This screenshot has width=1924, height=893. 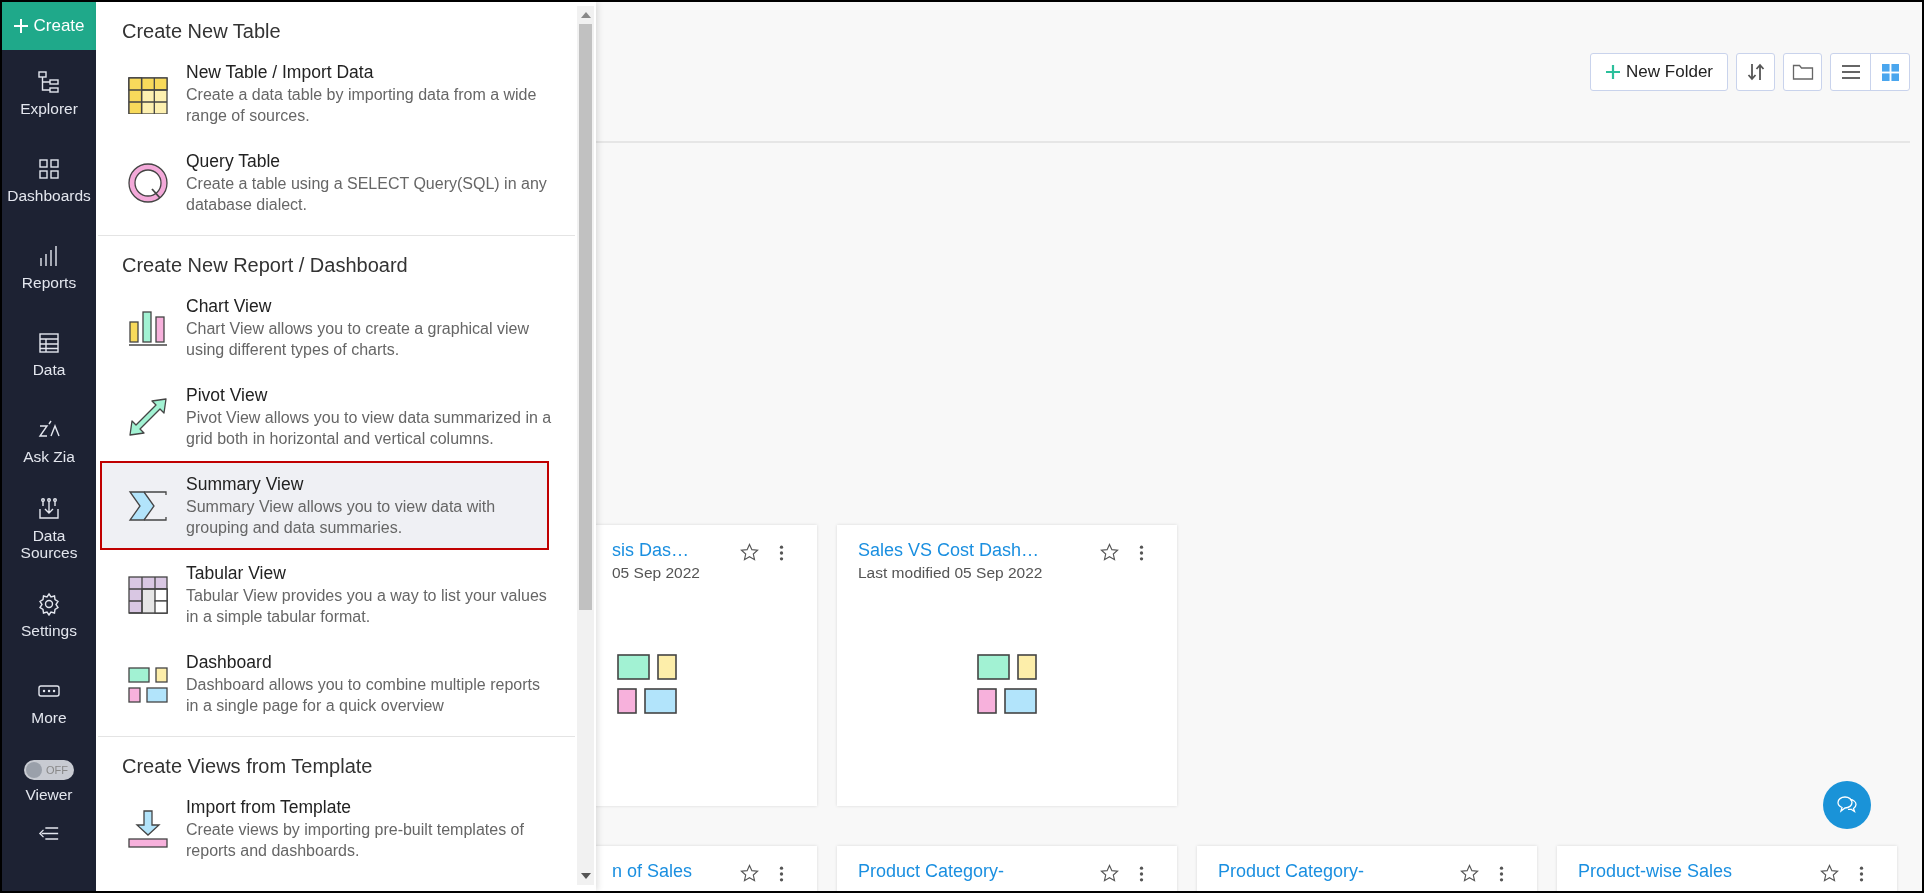 What do you see at coordinates (1890, 72) in the screenshot?
I see `grid-icon` at bounding box center [1890, 72].